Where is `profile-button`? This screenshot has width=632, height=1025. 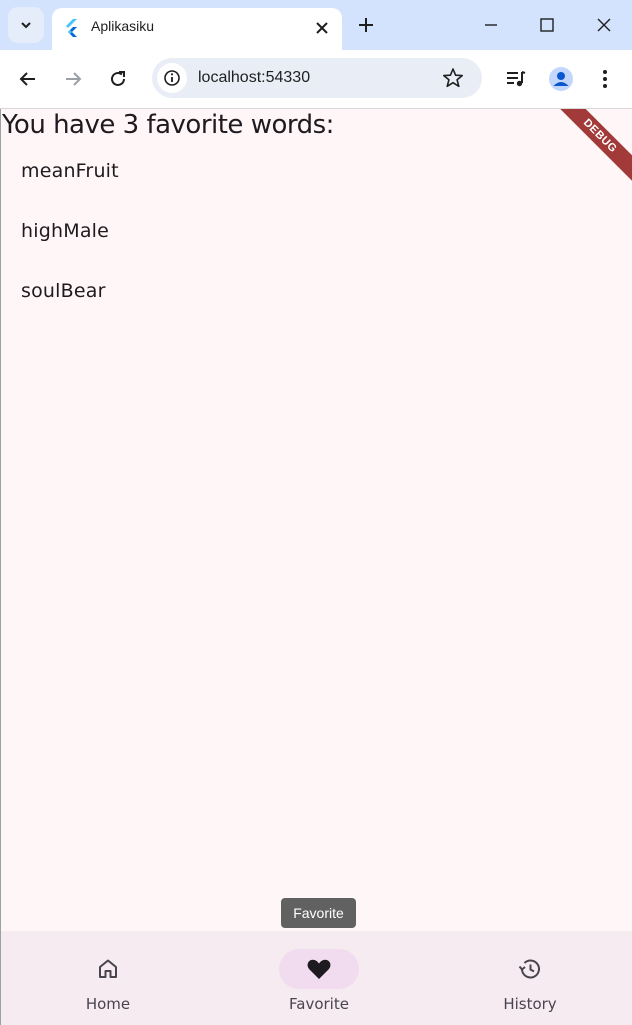
profile-button is located at coordinates (561, 79).